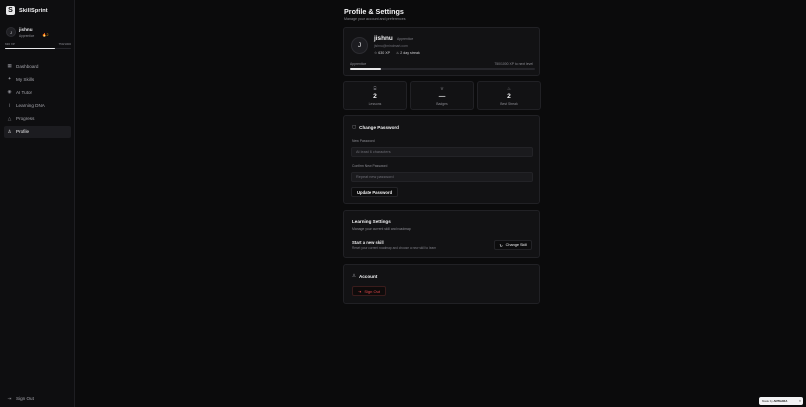  I want to click on sidebar-item-label: My Skills, so click(25, 79).